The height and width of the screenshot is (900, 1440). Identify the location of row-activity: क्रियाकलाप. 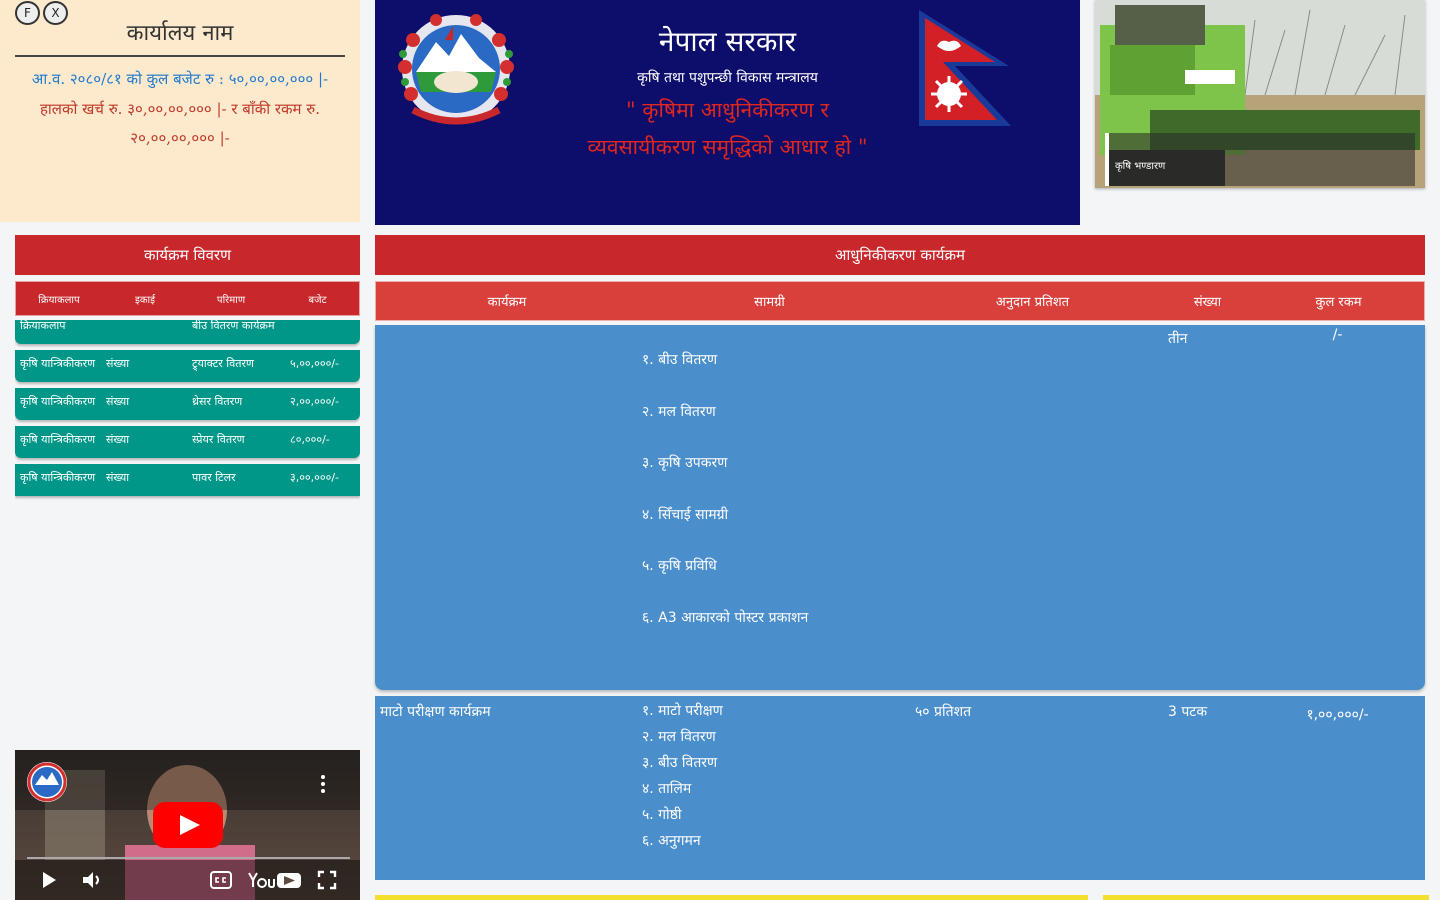
(43, 326).